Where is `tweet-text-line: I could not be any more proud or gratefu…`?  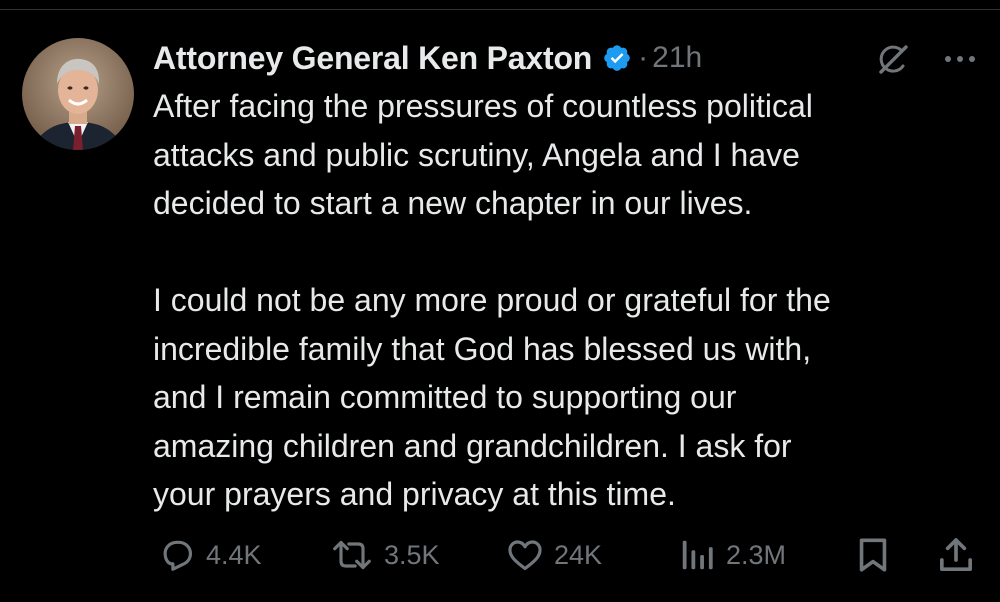
tweet-text-line: I could not be any more proud or gratefu… is located at coordinates (492, 300).